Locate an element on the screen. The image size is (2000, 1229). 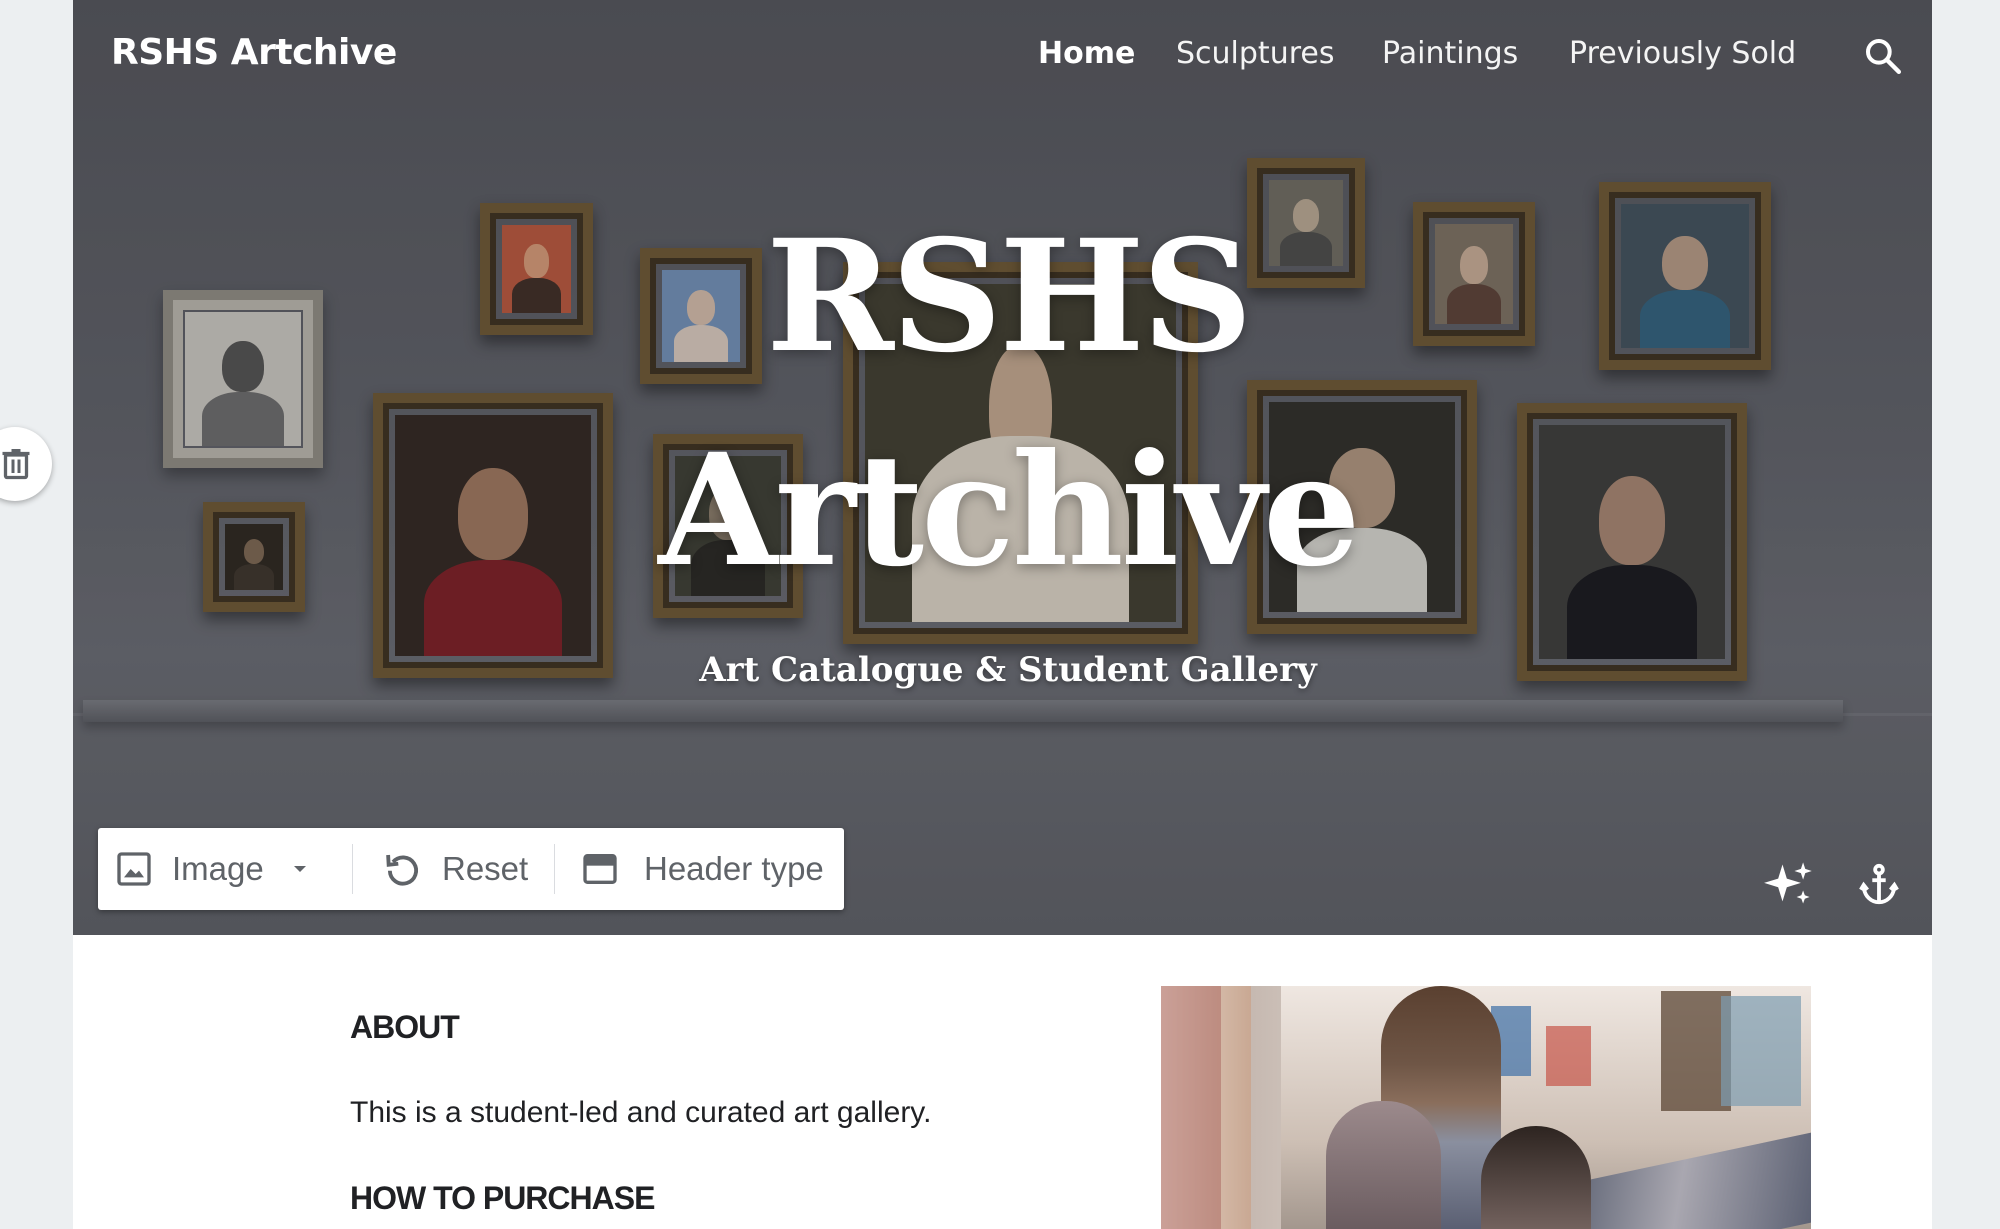
delete-section-button is located at coordinates (26, 464).